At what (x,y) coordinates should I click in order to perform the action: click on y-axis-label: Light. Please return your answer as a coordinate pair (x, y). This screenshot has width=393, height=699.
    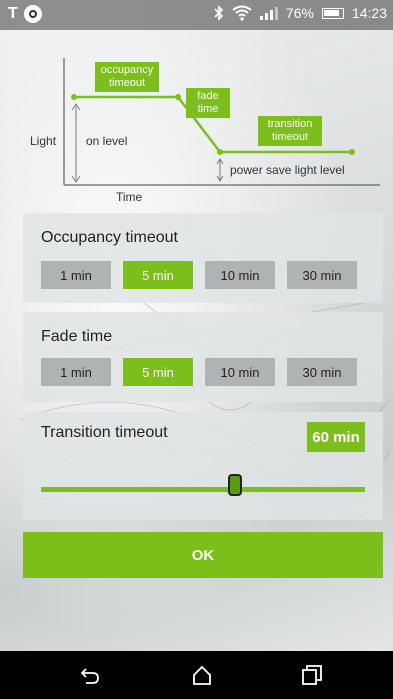
    Looking at the image, I should click on (43, 141).